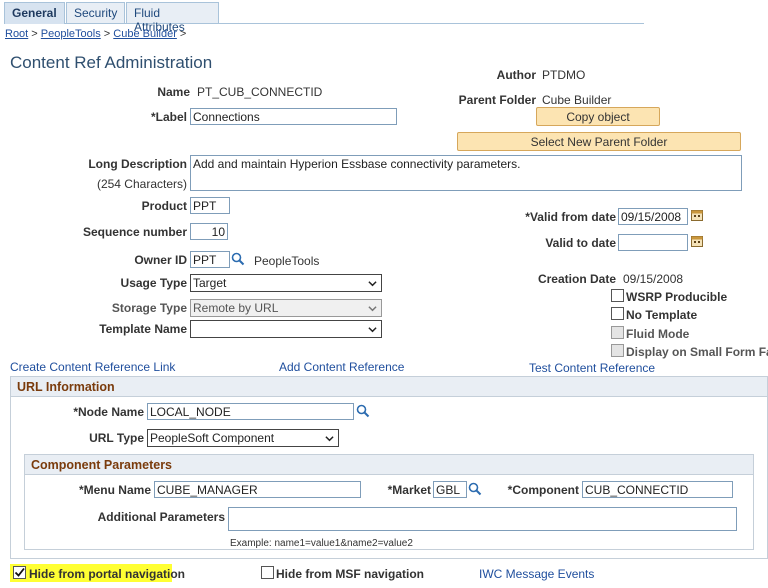 The image size is (768, 588). Describe the element at coordinates (516, 75) in the screenshot. I see `author-label: Author` at that location.